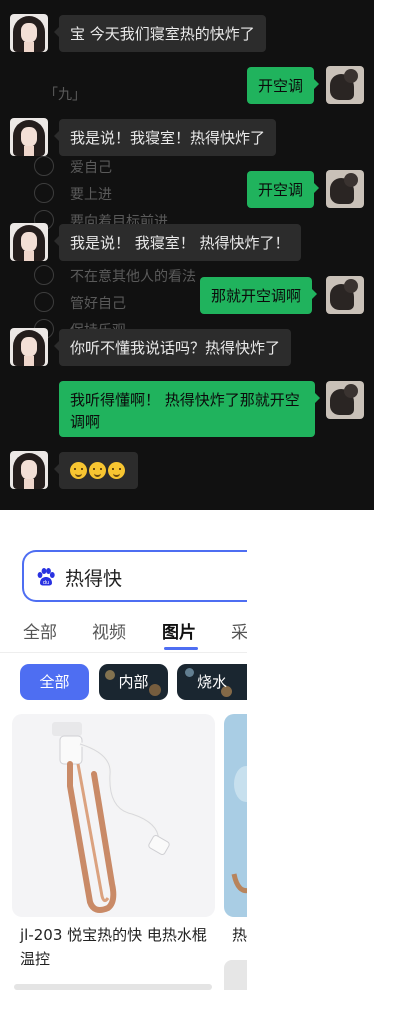  I want to click on tab-divider, so click(123, 652).